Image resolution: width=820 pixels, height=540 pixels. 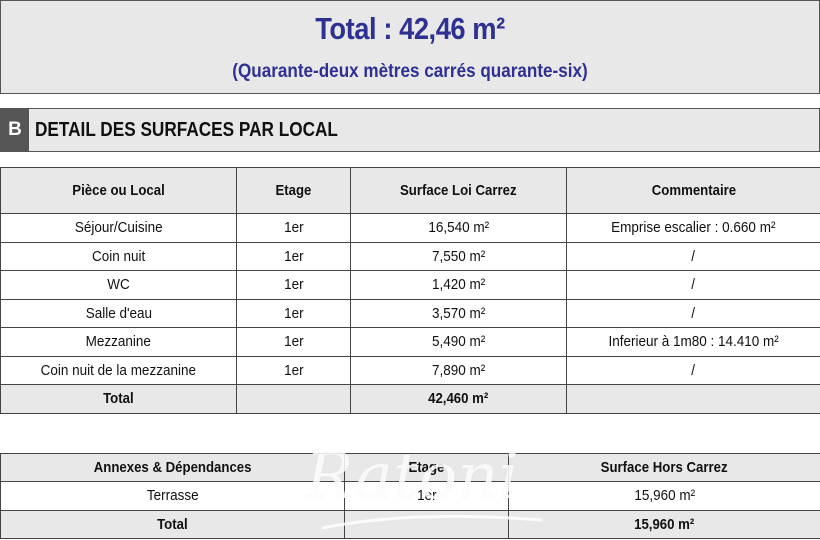 I want to click on annex-total-row: Total 15,960 m², so click(x=410, y=524).